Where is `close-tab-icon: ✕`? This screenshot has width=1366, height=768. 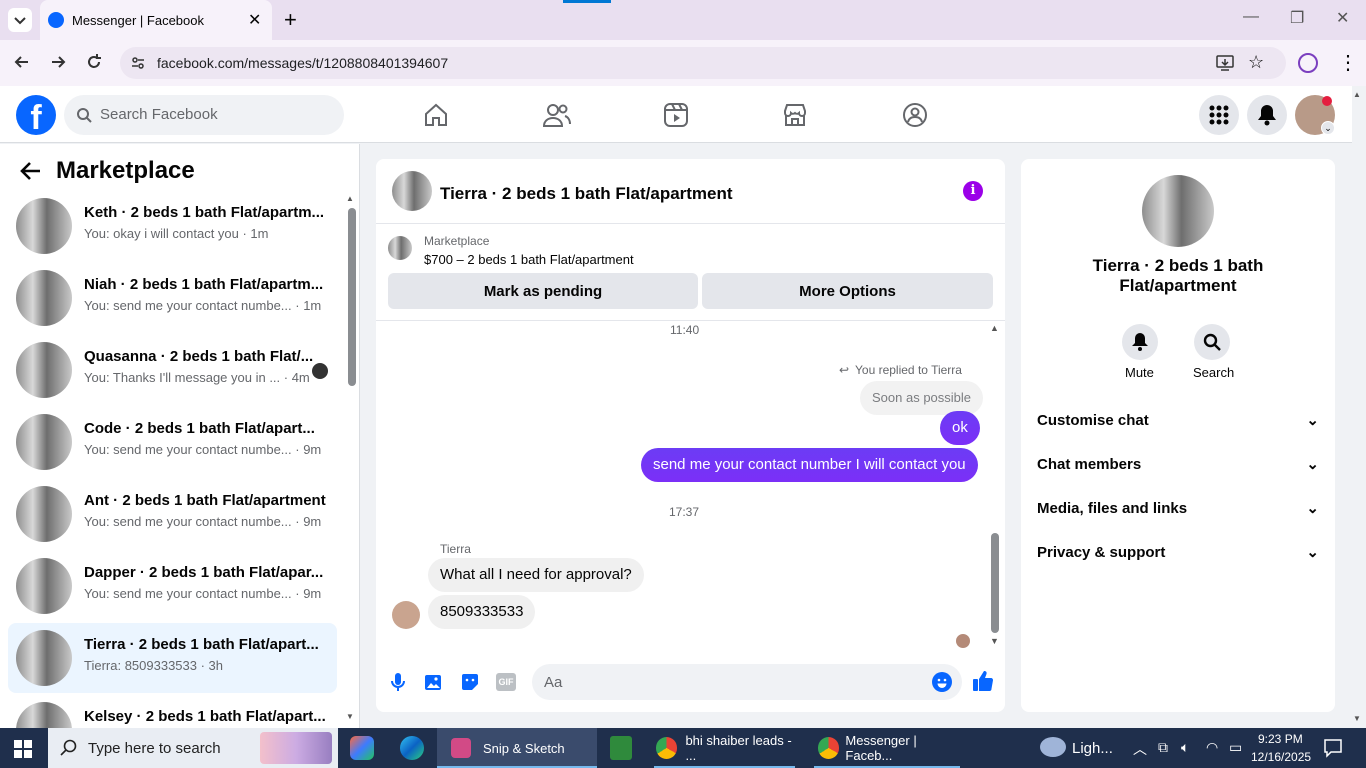
close-tab-icon: ✕ is located at coordinates (254, 20).